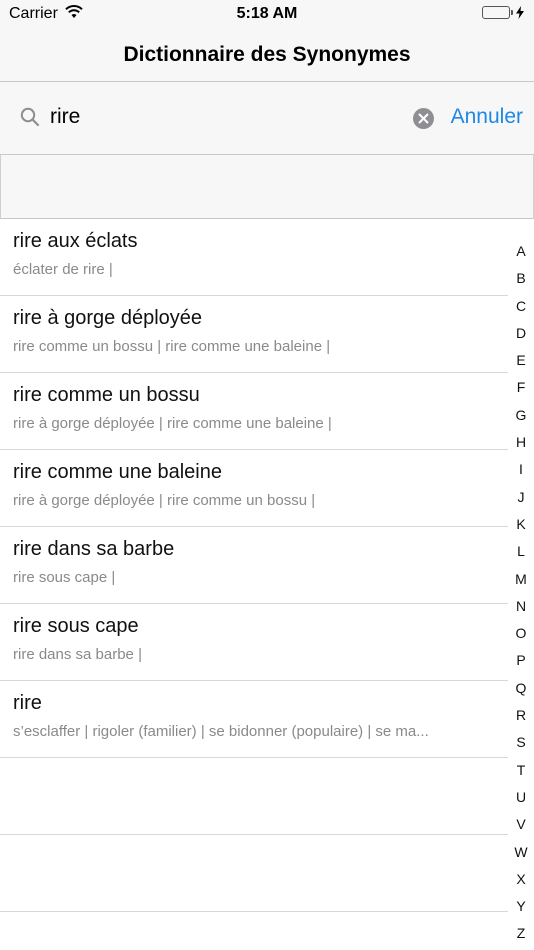 The width and height of the screenshot is (534, 950). What do you see at coordinates (77, 654) in the screenshot?
I see `item-subtitle: rire dans sa barbe |` at bounding box center [77, 654].